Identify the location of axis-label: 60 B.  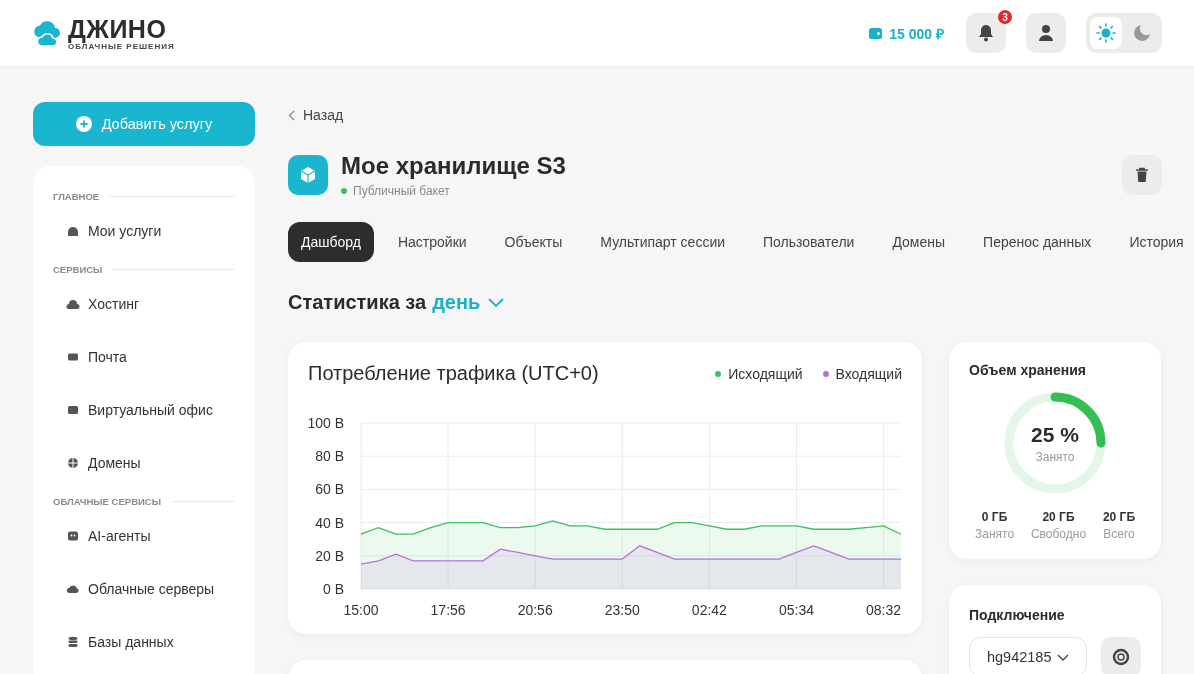
(329, 489).